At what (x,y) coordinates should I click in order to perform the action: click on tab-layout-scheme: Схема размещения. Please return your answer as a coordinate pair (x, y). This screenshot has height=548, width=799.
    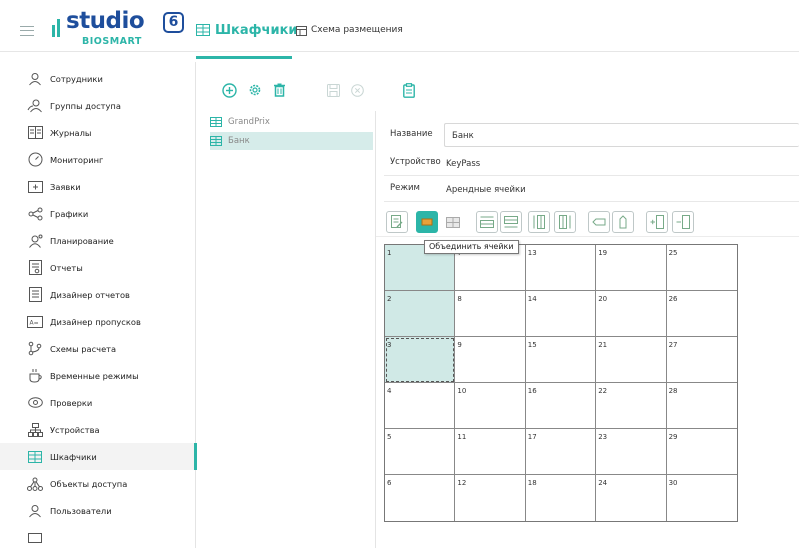
    Looking at the image, I should click on (349, 30).